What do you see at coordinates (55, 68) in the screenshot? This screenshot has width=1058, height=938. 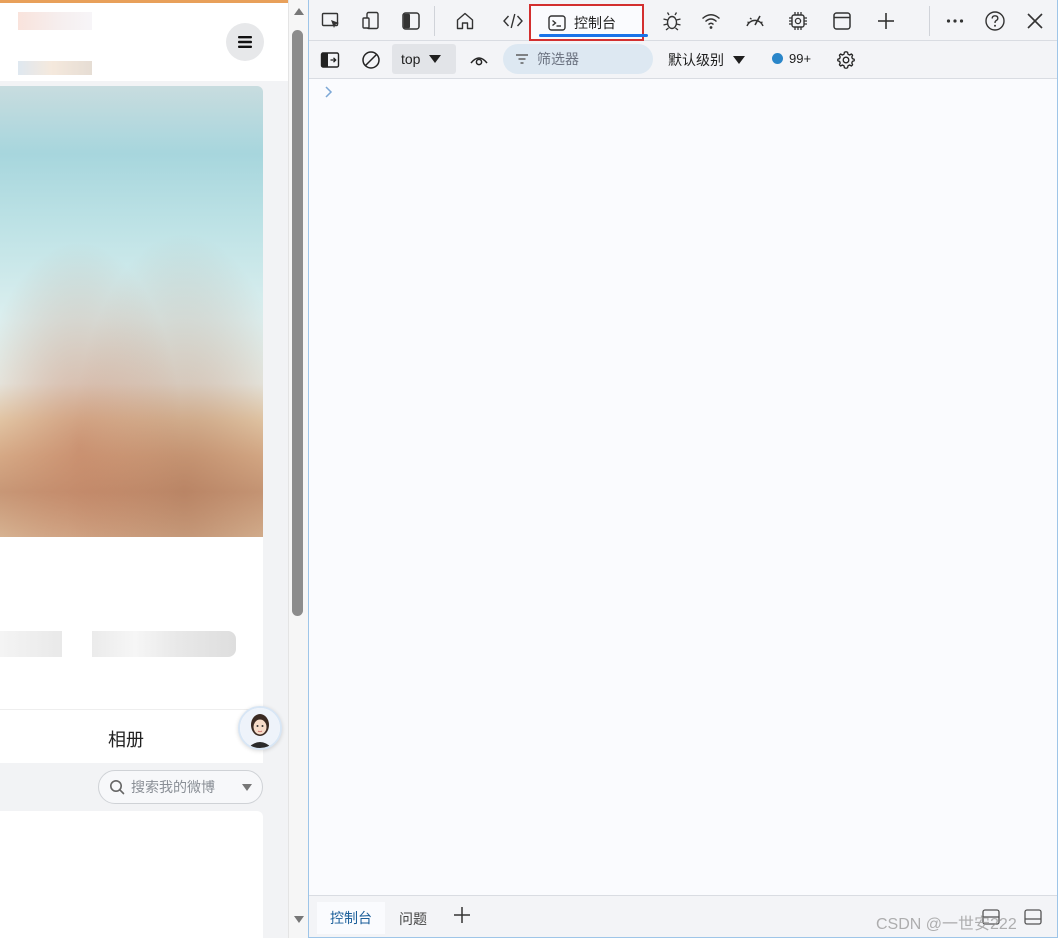 I see `blurred-username` at bounding box center [55, 68].